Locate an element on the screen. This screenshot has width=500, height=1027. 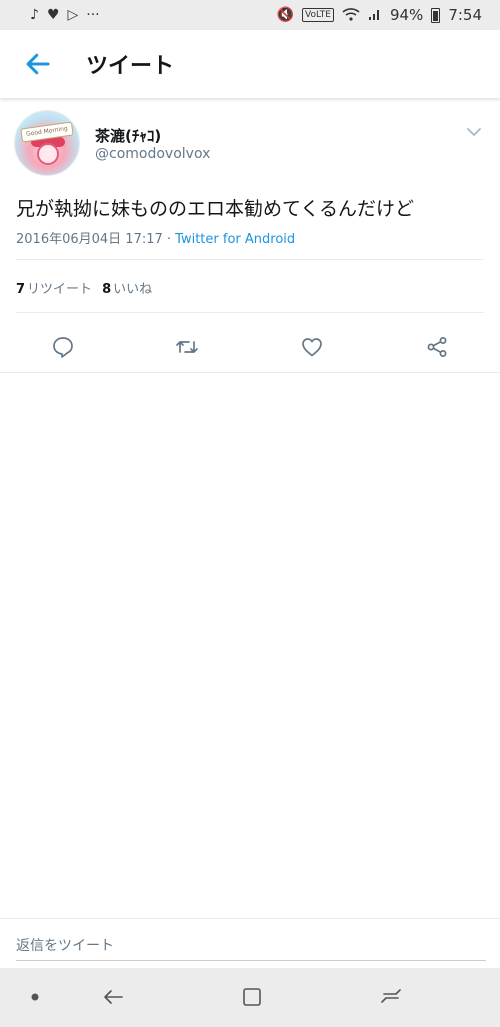
wifi-icon is located at coordinates (351, 15).